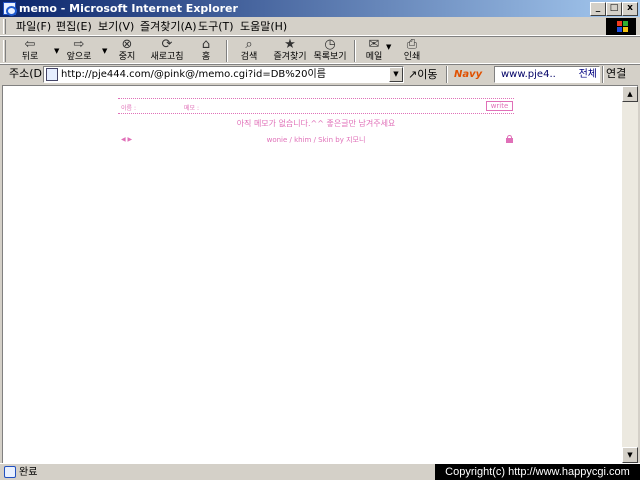  What do you see at coordinates (330, 44) in the screenshot?
I see `history-icon: ◷` at bounding box center [330, 44].